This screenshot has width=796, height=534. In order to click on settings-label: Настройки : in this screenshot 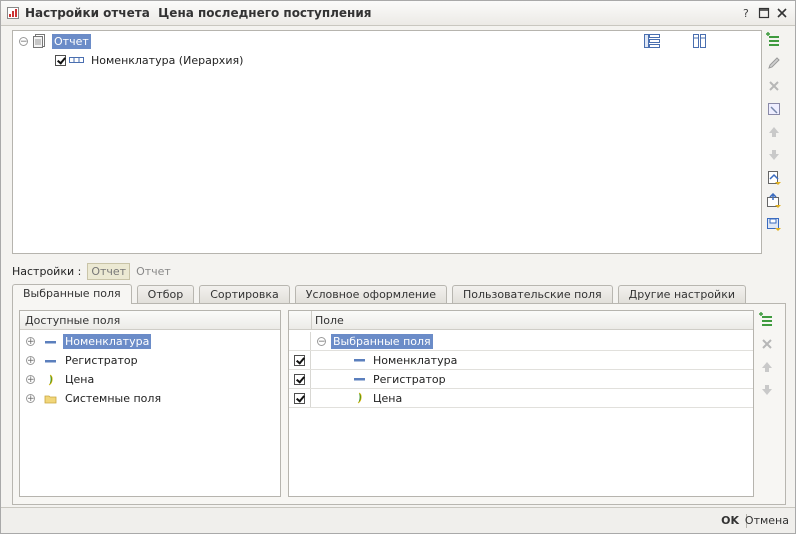, I will do `click(47, 271)`.